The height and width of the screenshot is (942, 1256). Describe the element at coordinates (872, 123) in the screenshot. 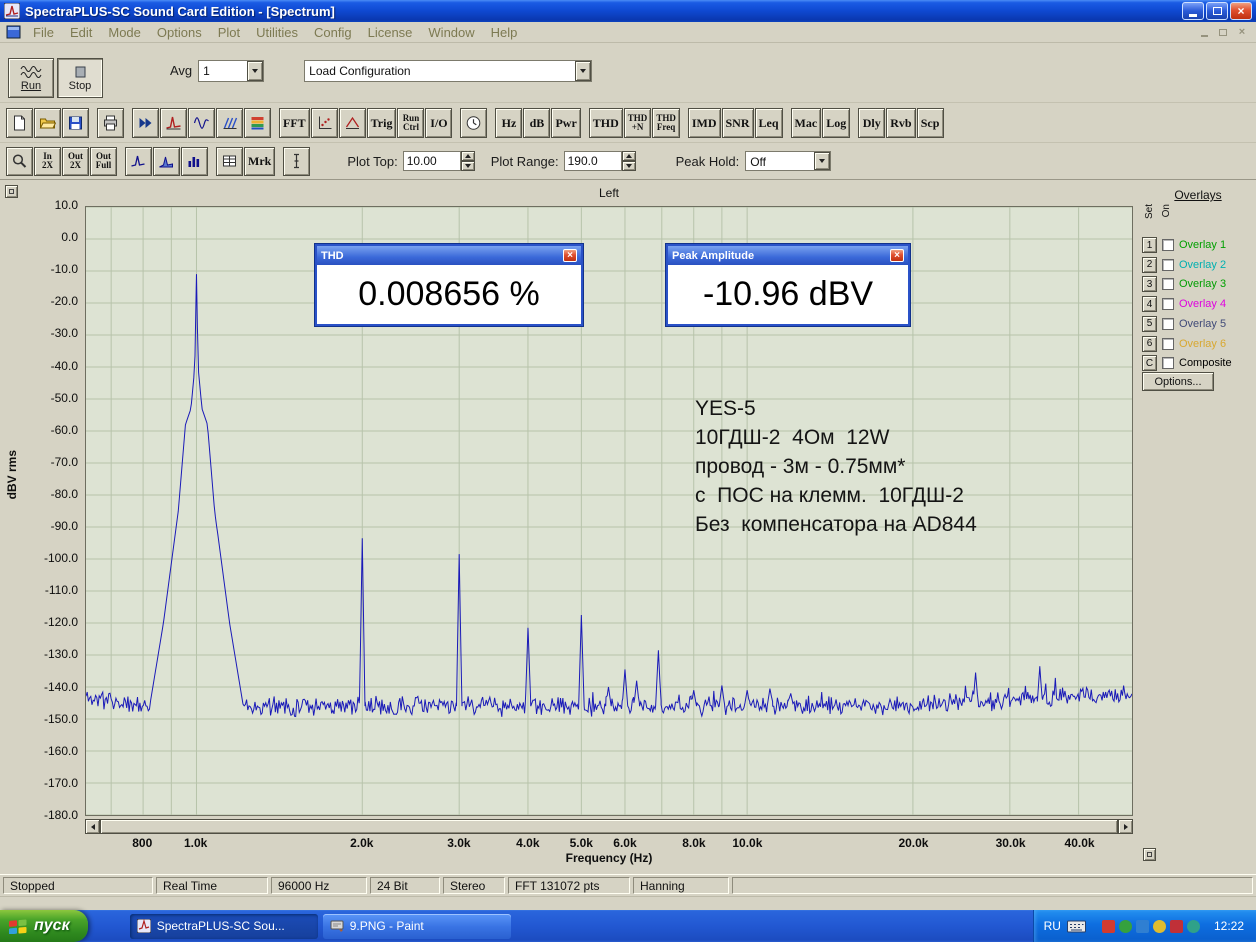

I see `tb-delay-button: Dly` at that location.